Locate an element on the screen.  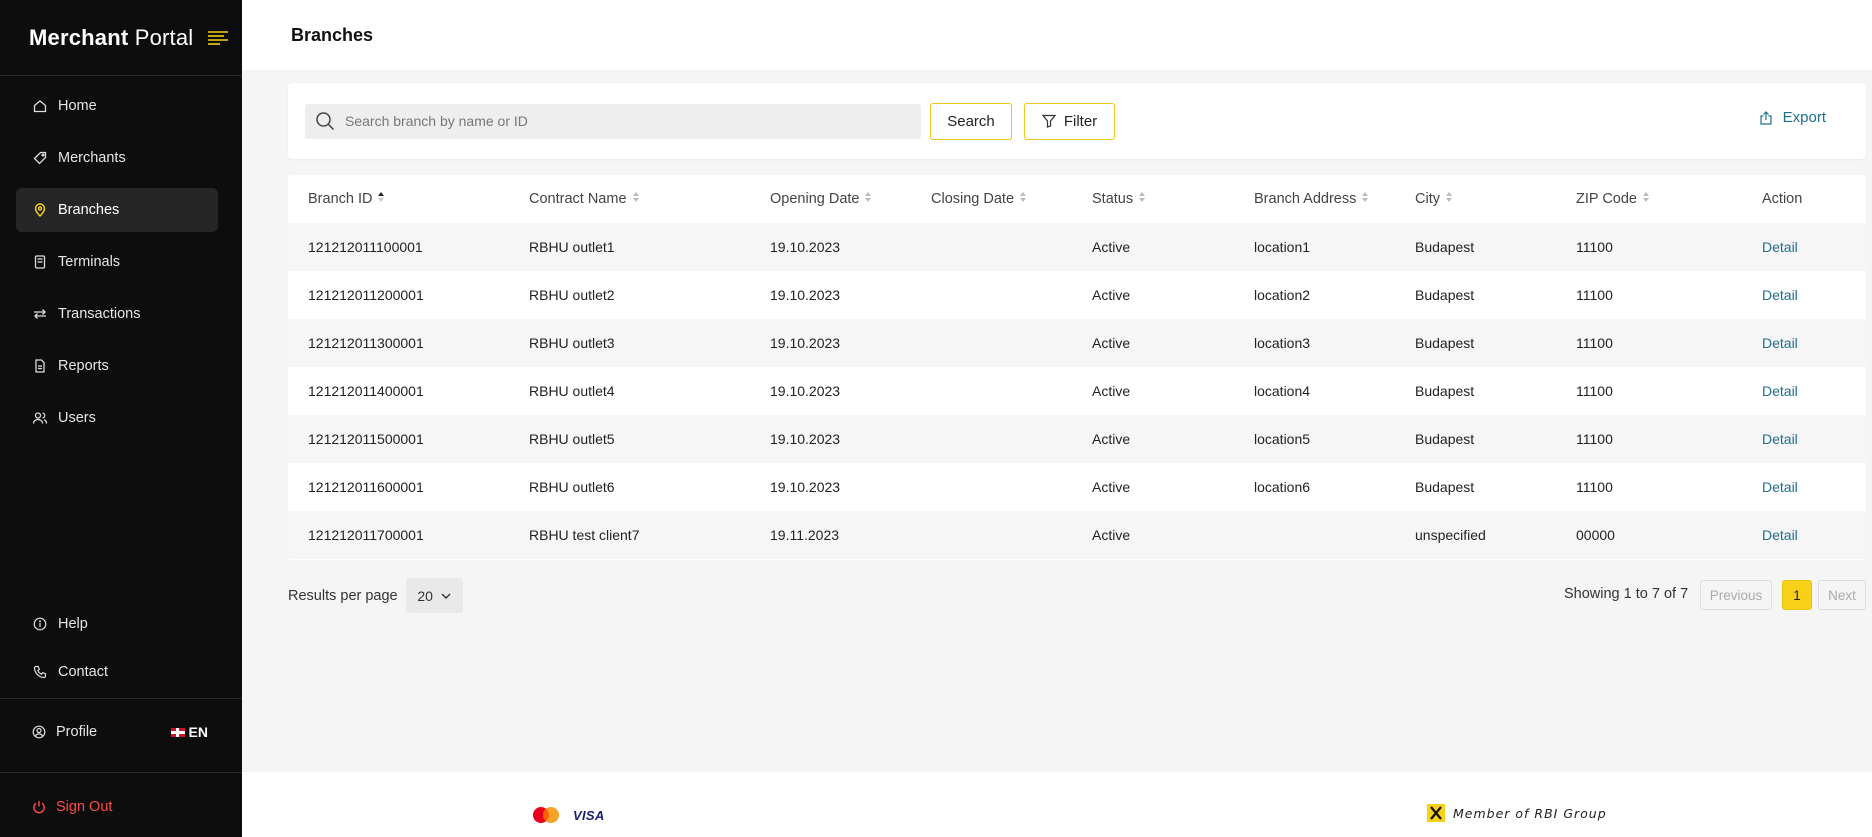
filter-icon is located at coordinates (1048, 121).